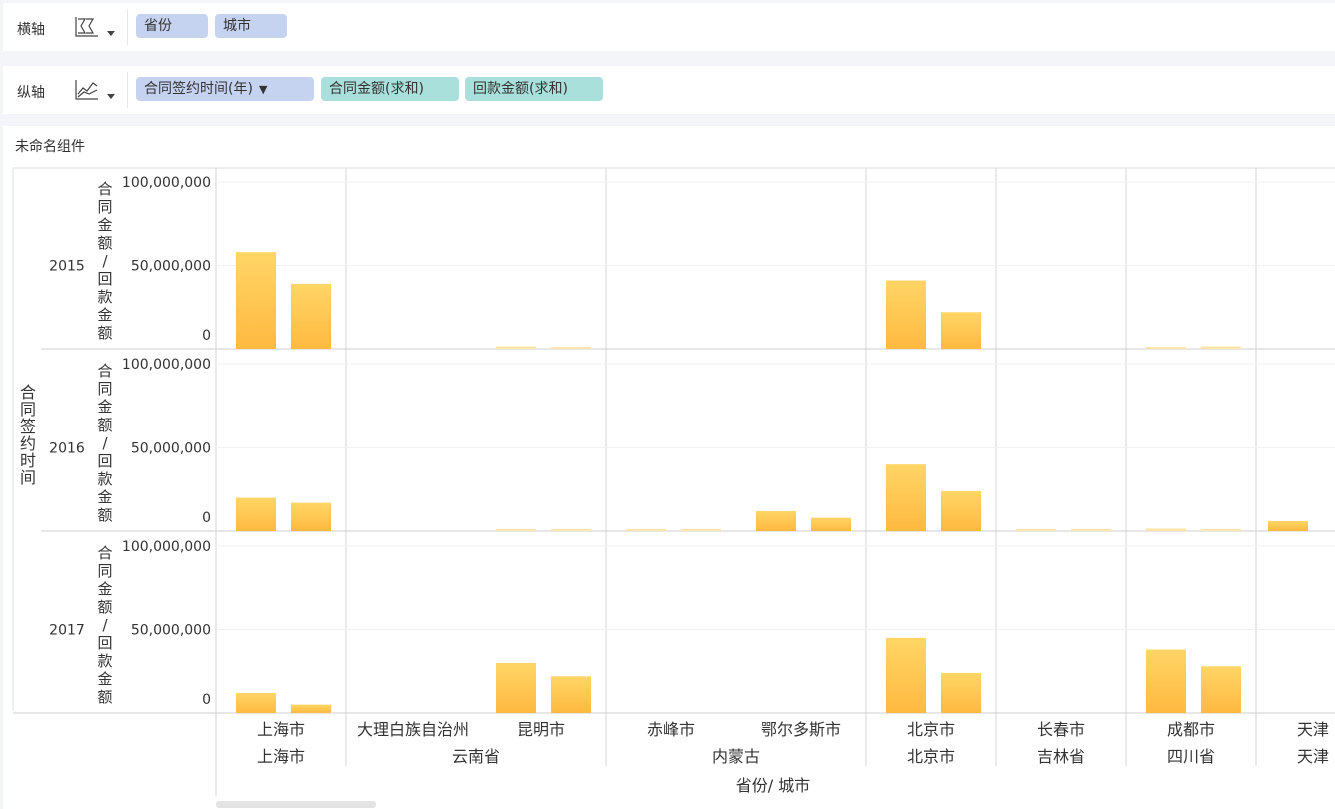  Describe the element at coordinates (67, 449) in the screenshot. I see `row-year-label: 2016` at that location.